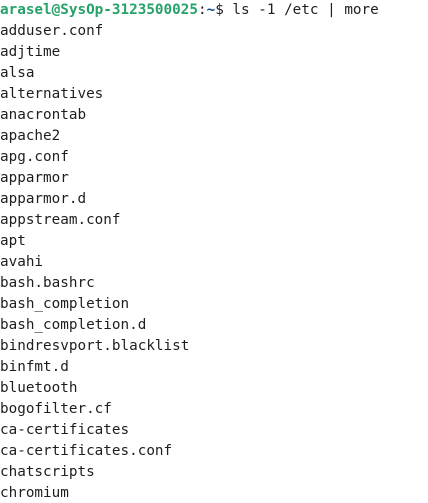  Describe the element at coordinates (60, 220) in the screenshot. I see `output-line: appstream.conf` at that location.